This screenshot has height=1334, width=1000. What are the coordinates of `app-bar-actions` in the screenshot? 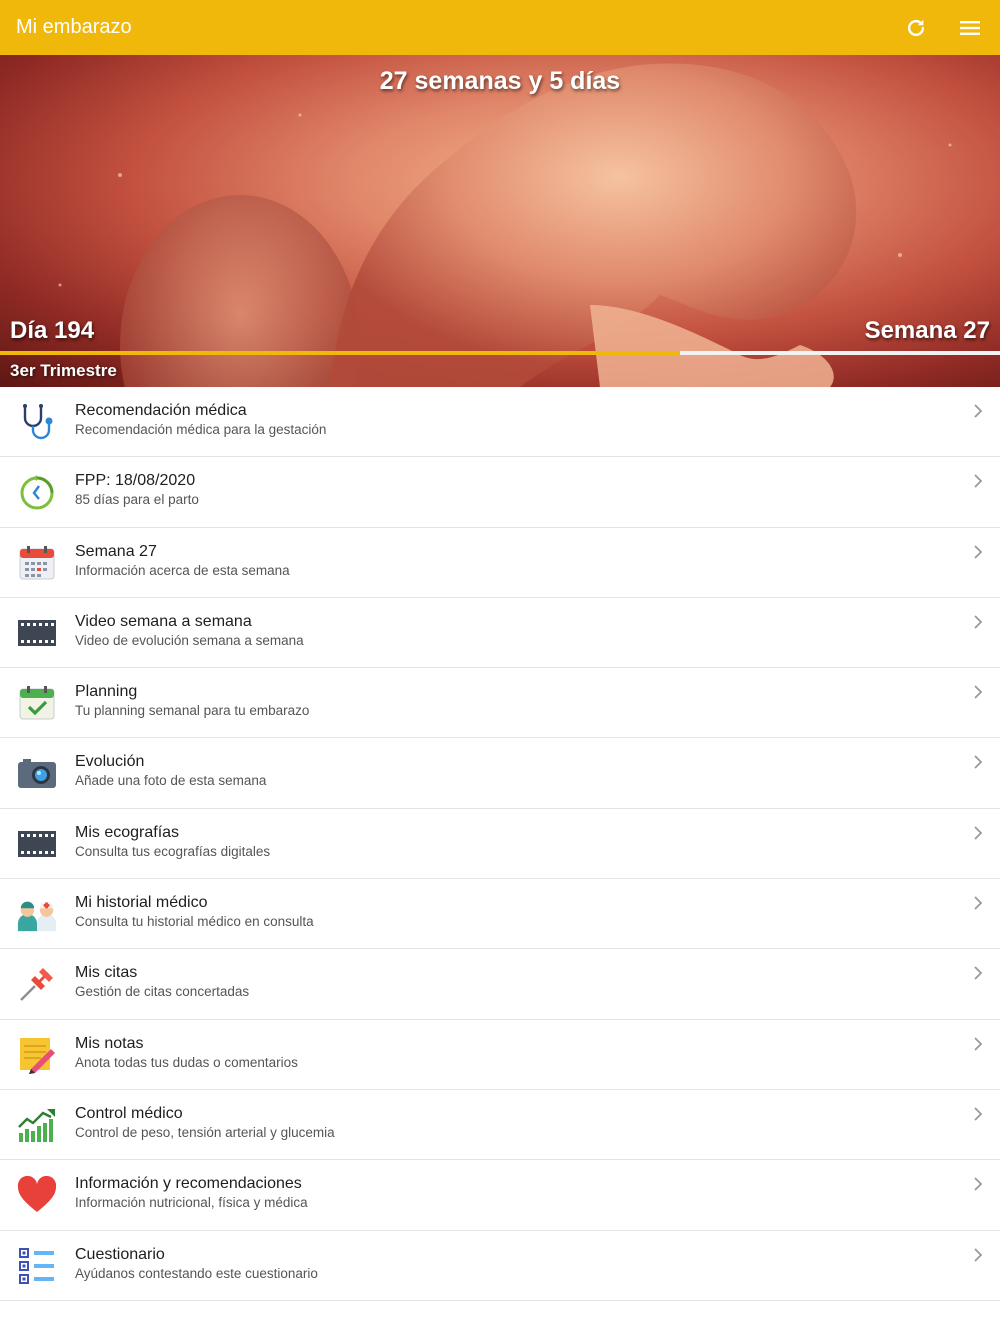 It's located at (943, 27).